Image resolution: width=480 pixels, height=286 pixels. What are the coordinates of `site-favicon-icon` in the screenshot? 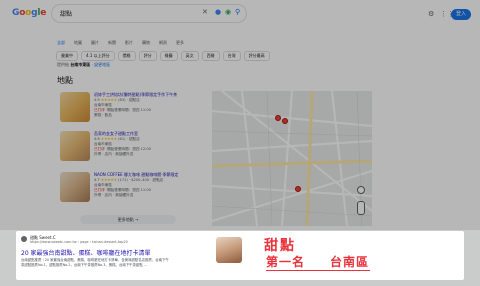 It's located at (24, 239).